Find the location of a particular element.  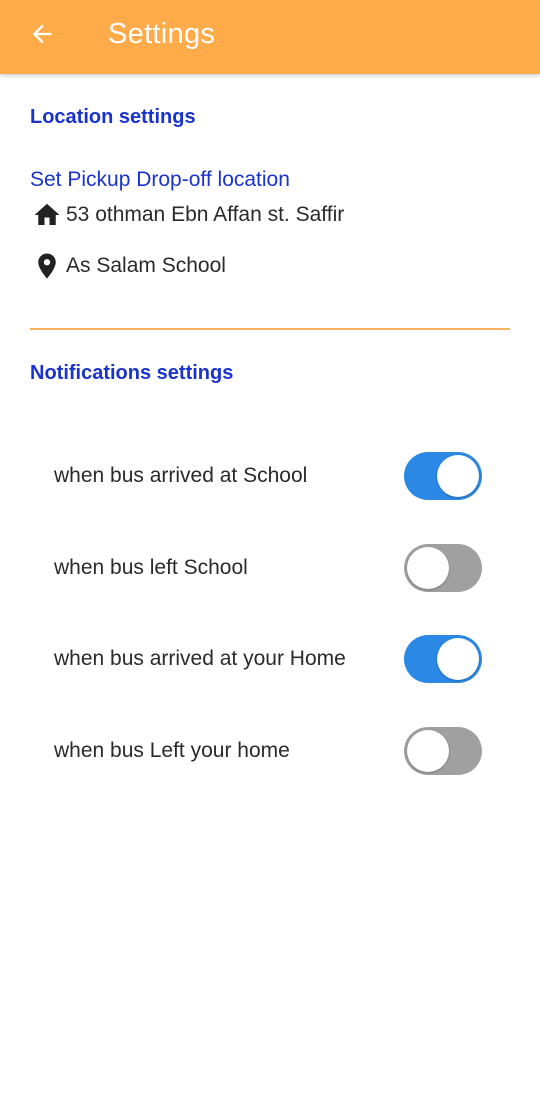

notification-row-arrived-school: when bus arrived at School is located at coordinates (268, 476).